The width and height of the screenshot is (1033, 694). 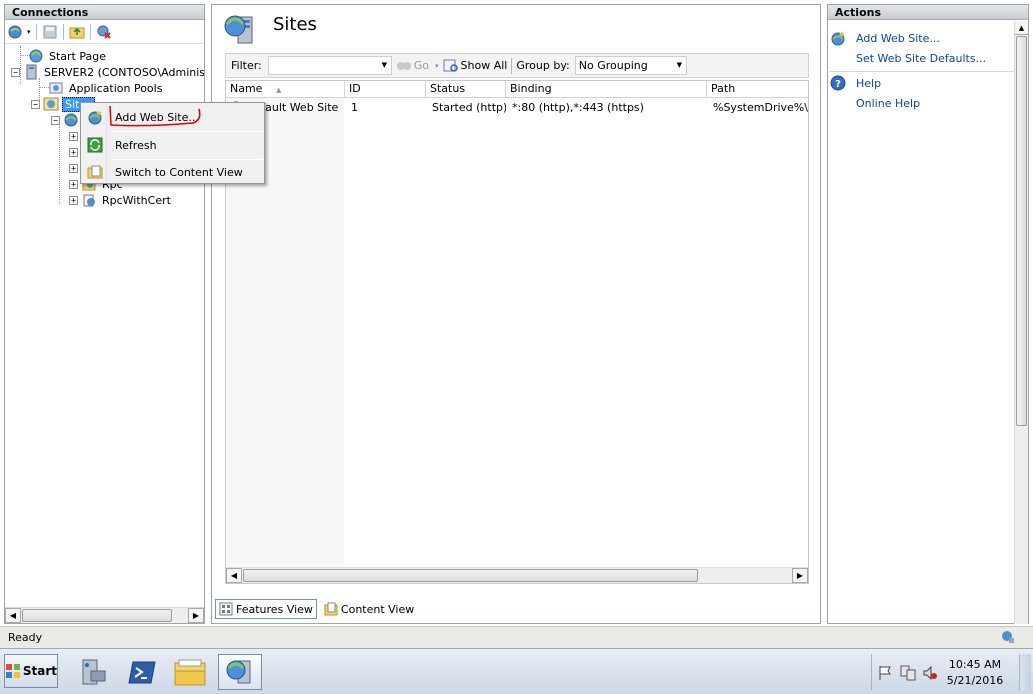 I want to click on menu-item-label: Switch to Content View, so click(x=179, y=172).